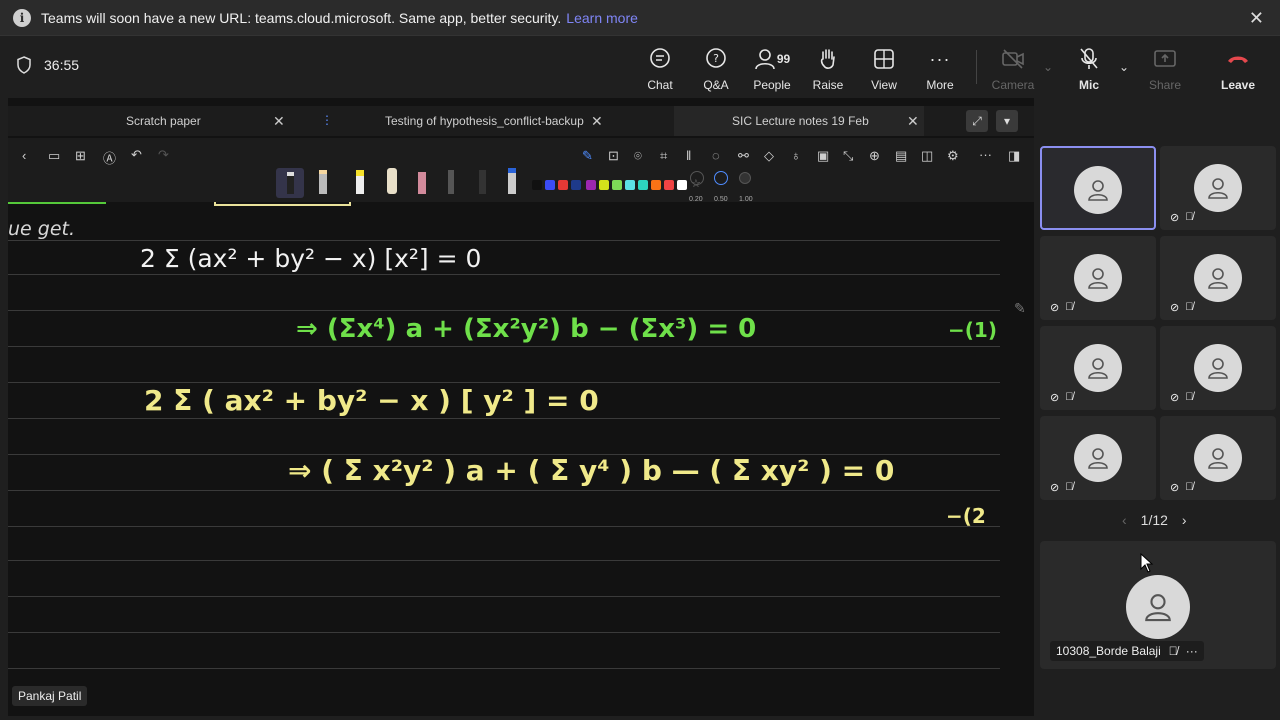 This screenshot has width=1280, height=720. I want to click on mic-options-chevron-icon: ⌄, so click(1124, 67).